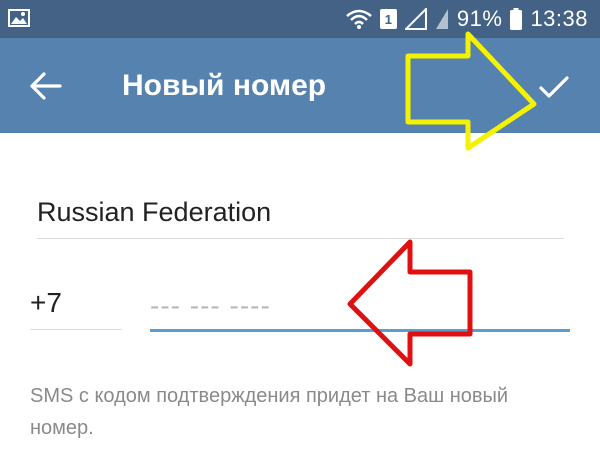  I want to click on signal-icon, so click(415, 19).